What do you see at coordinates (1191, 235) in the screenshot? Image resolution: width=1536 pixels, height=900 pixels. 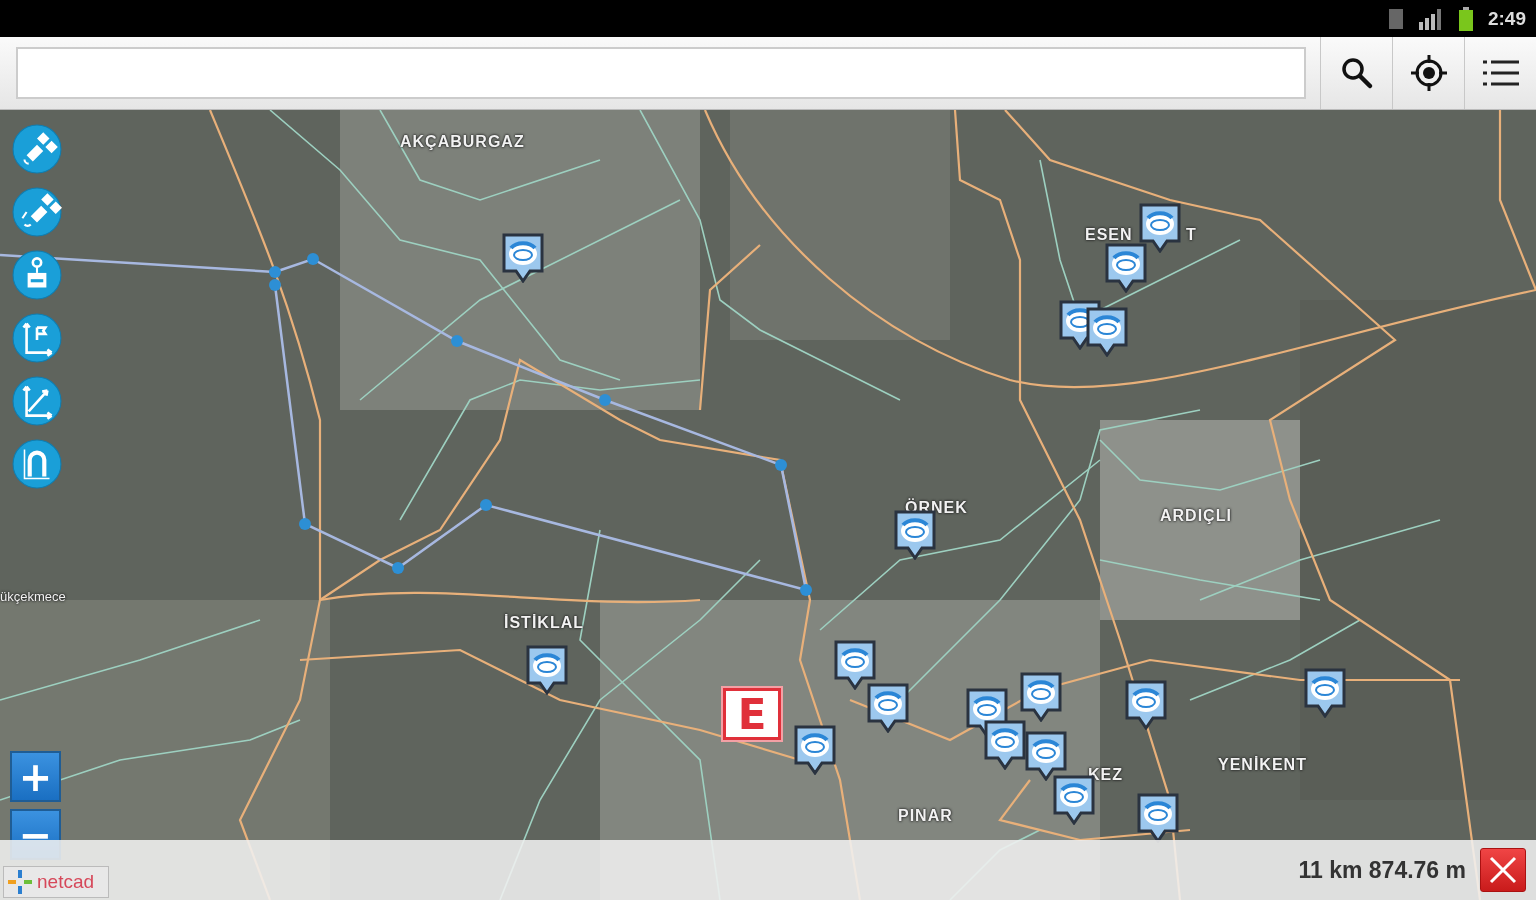 I see `place-label: T` at bounding box center [1191, 235].